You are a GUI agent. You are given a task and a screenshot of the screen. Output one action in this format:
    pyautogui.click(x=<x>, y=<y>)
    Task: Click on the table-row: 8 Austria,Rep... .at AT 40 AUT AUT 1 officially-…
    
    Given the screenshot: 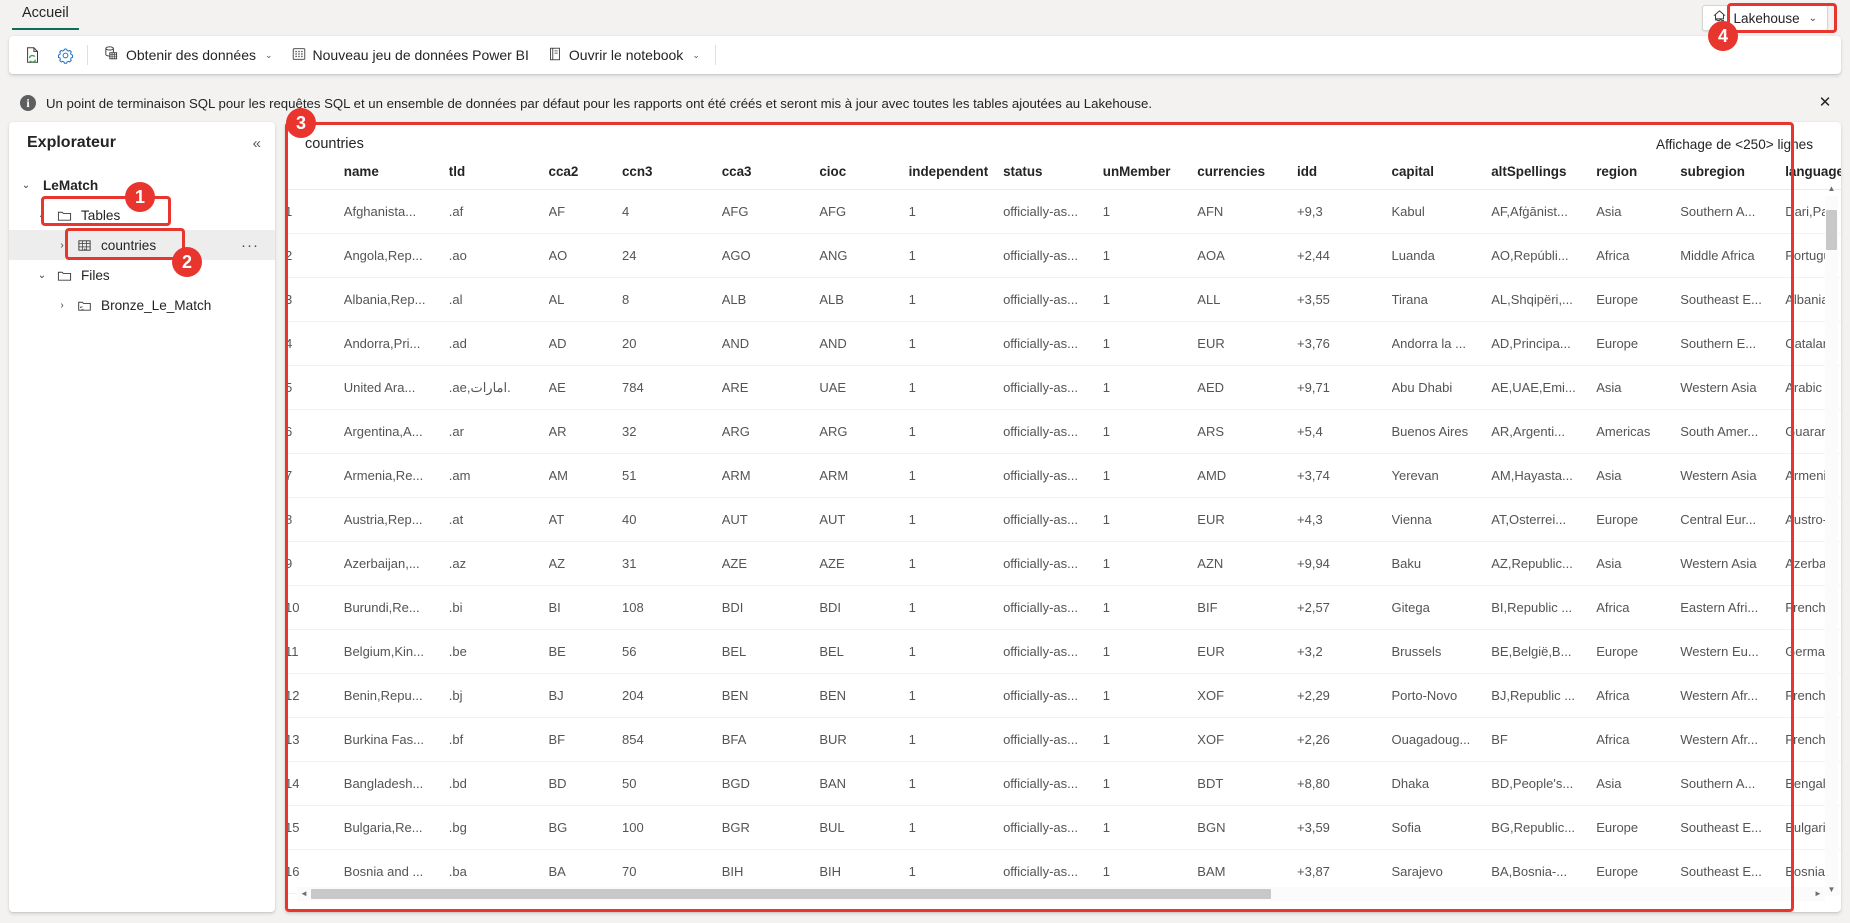 What is the action you would take?
    pyautogui.click(x=1063, y=519)
    